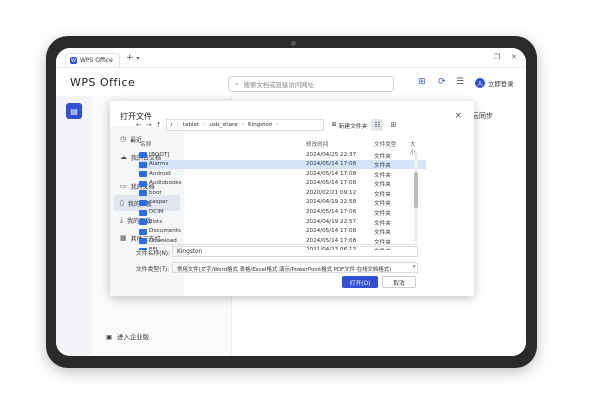 This screenshot has height=416, width=600. Describe the element at coordinates (277, 244) in the screenshot. I see `divider` at that location.